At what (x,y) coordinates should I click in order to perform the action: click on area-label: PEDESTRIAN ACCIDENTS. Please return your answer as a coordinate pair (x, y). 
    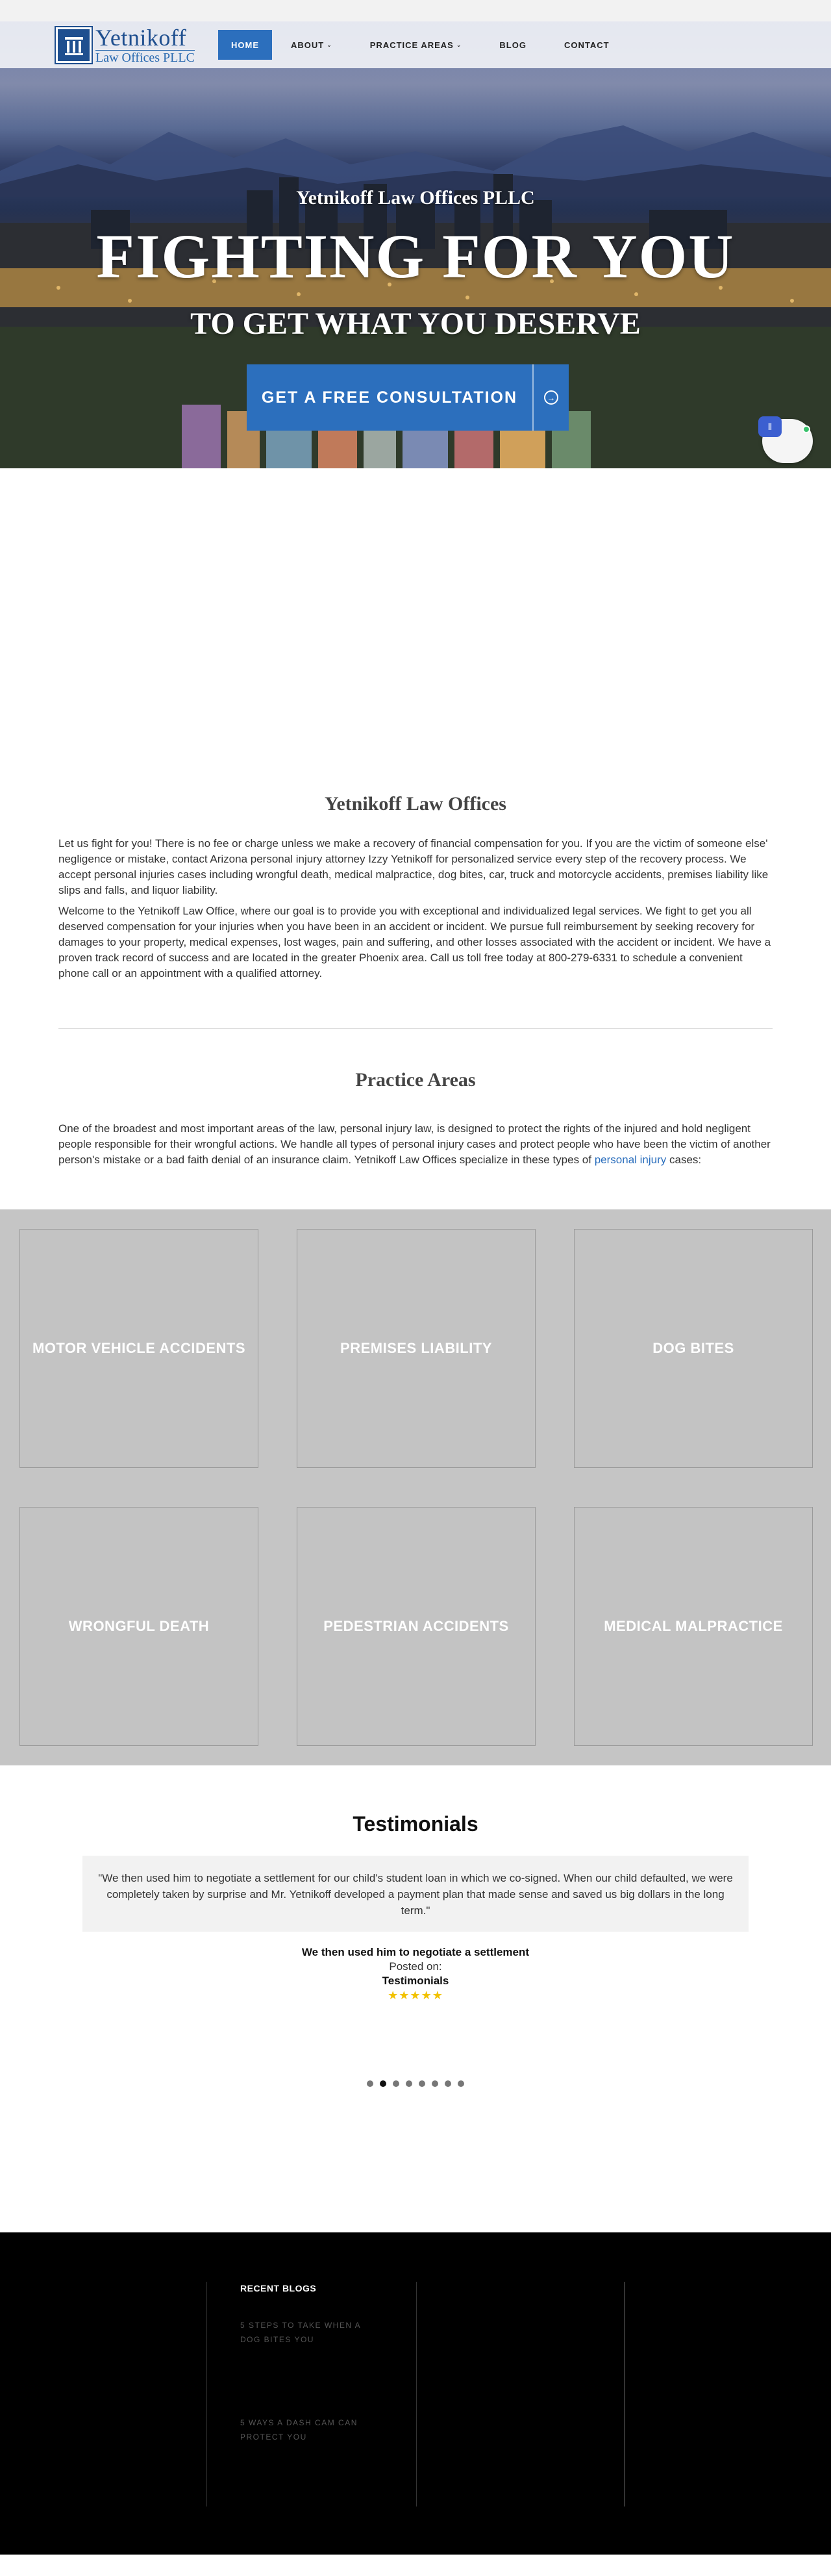
    Looking at the image, I should click on (416, 1626).